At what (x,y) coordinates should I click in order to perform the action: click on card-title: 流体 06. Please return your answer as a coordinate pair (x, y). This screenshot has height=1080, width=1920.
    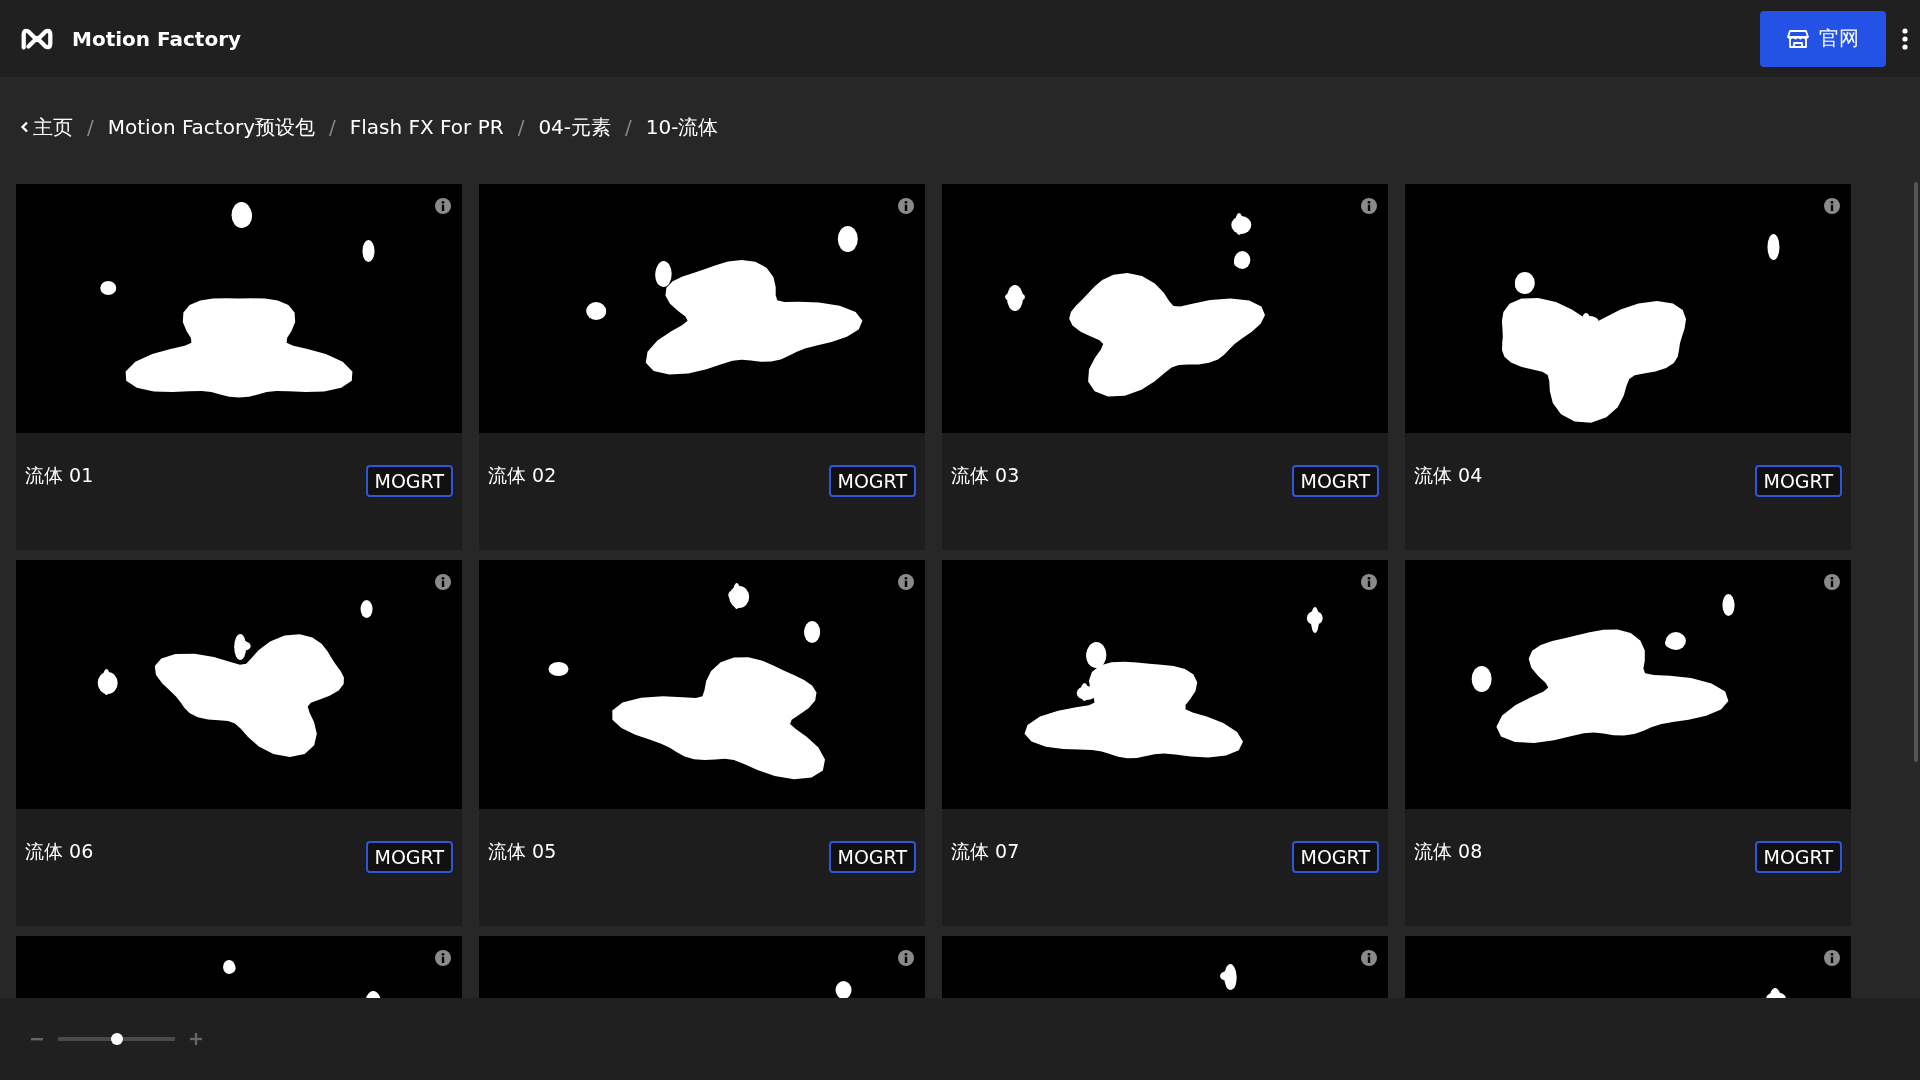
    Looking at the image, I should click on (59, 851).